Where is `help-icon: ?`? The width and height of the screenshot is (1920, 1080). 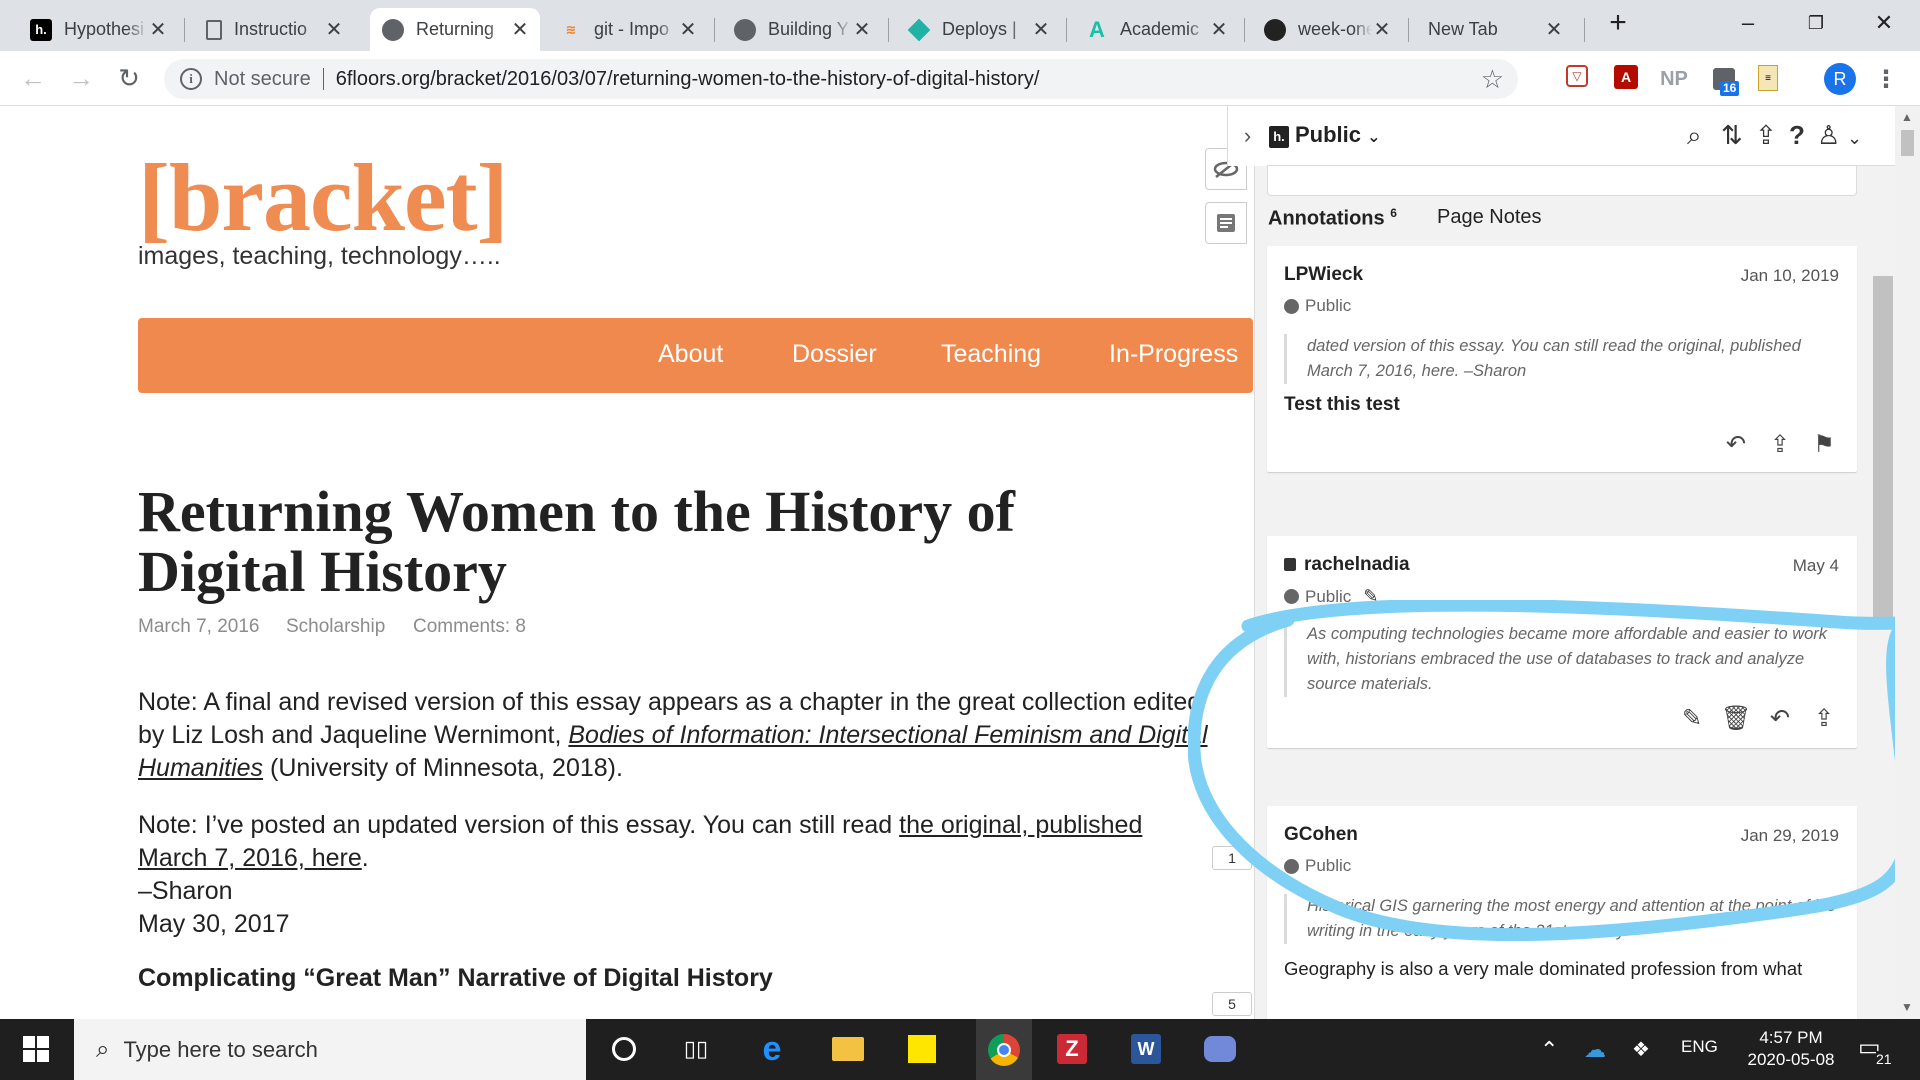 help-icon: ? is located at coordinates (1797, 135).